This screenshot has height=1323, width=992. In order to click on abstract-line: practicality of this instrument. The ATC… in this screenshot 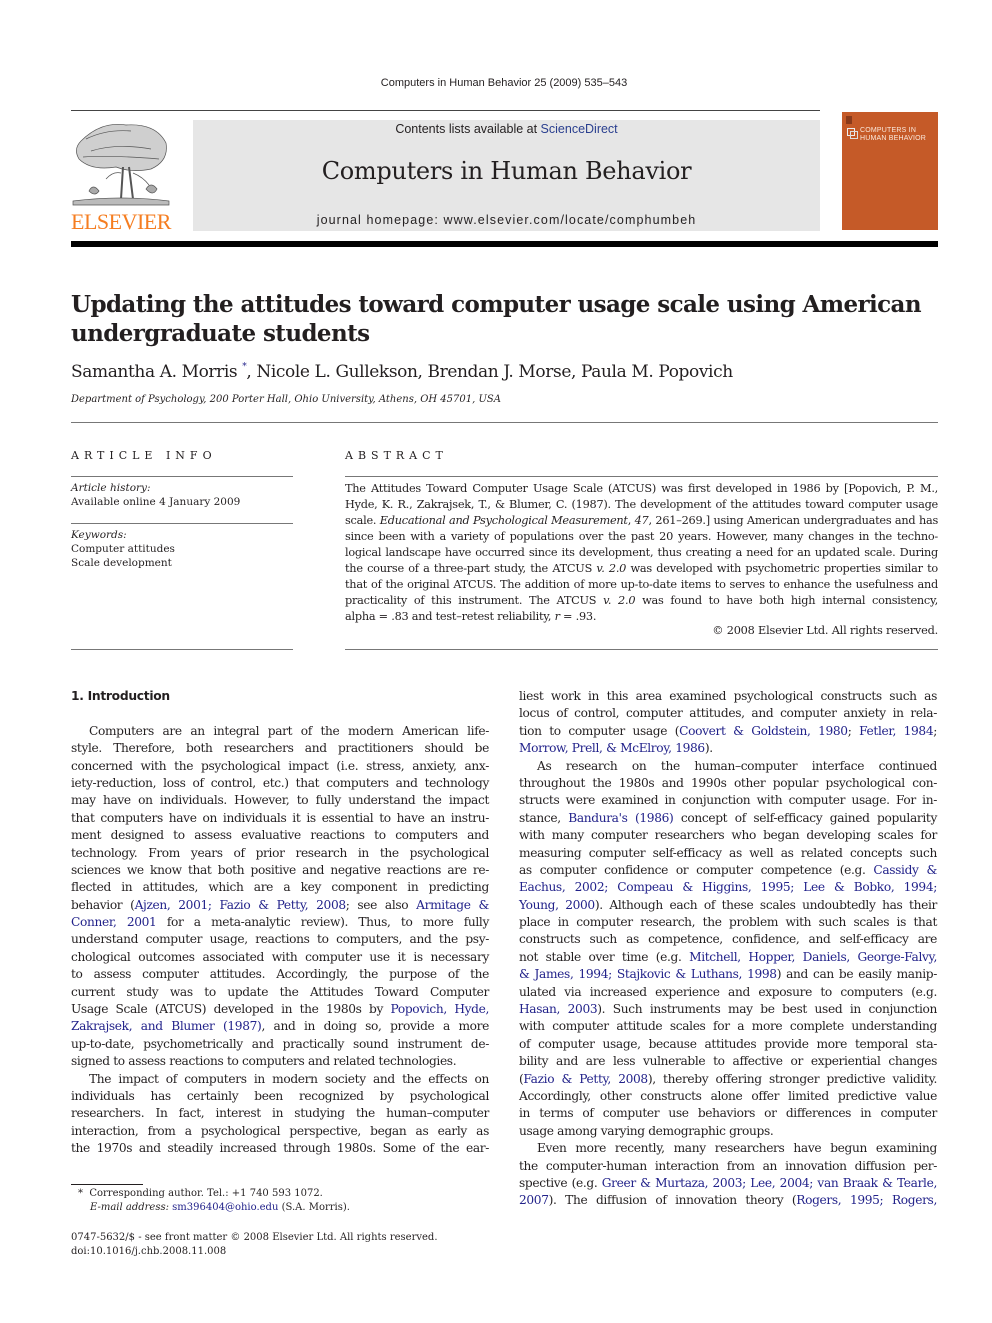, I will do `click(641, 601)`.